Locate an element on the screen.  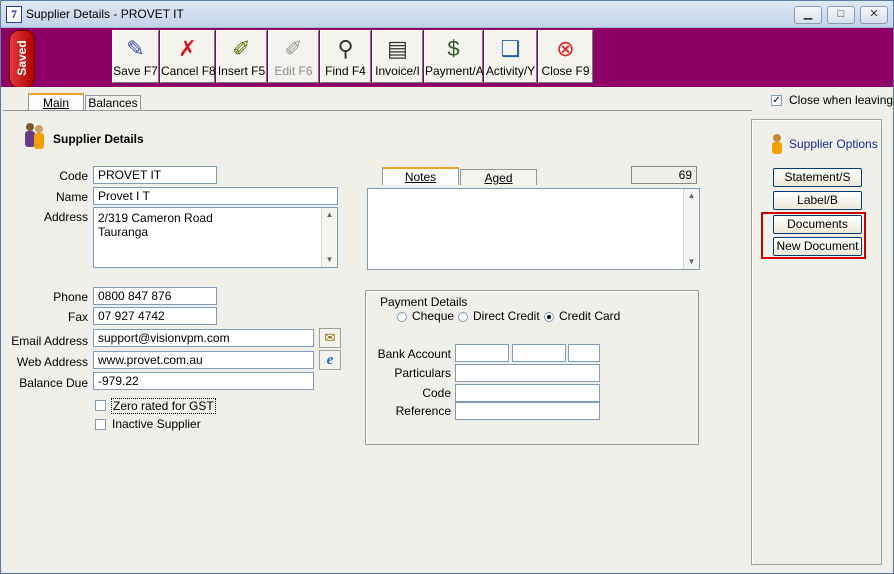
bank-account-label: Bank Account is located at coordinates (414, 354).